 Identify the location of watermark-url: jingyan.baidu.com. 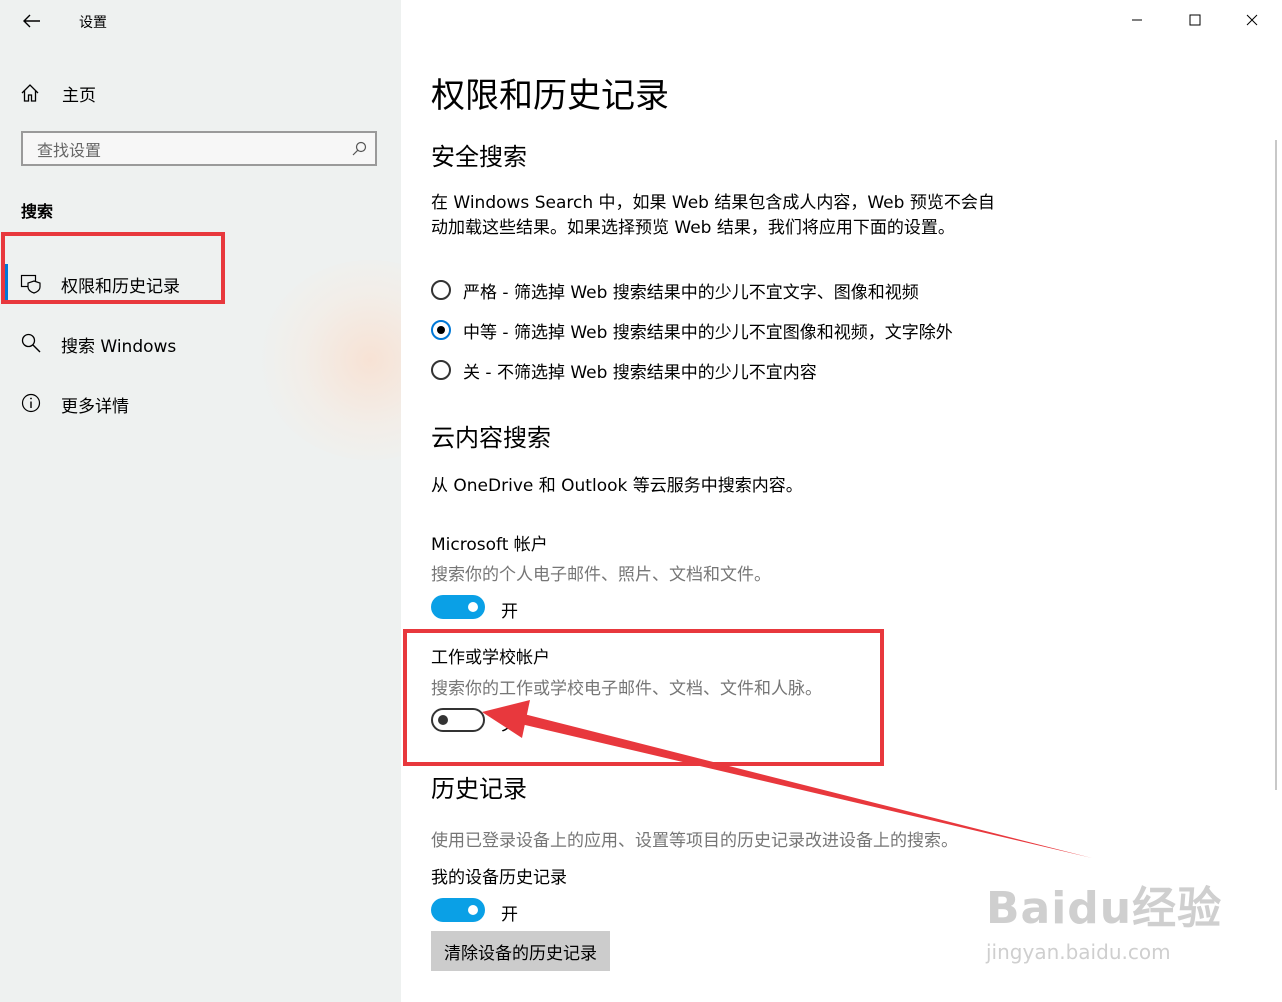
(1078, 952).